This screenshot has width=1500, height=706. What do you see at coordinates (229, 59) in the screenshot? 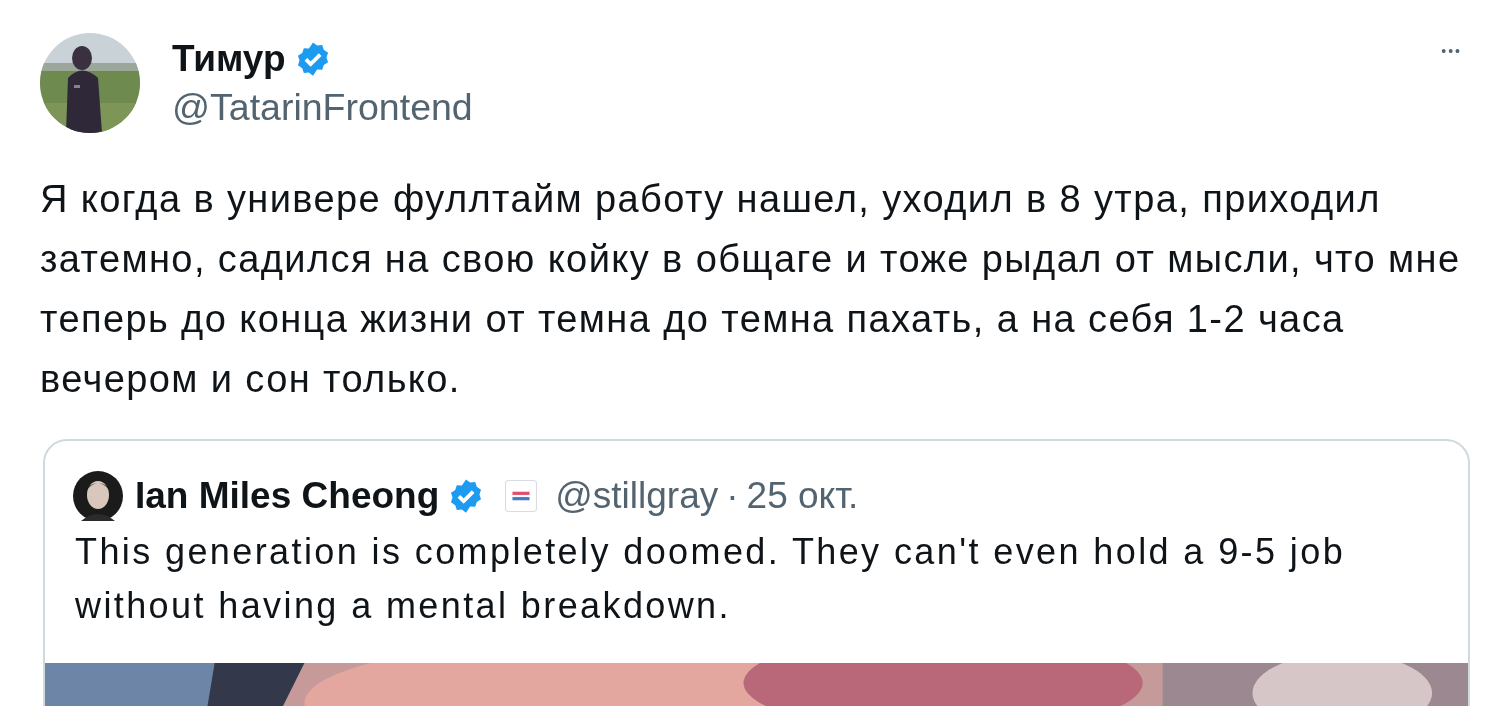
I see `author-name: Тимур` at bounding box center [229, 59].